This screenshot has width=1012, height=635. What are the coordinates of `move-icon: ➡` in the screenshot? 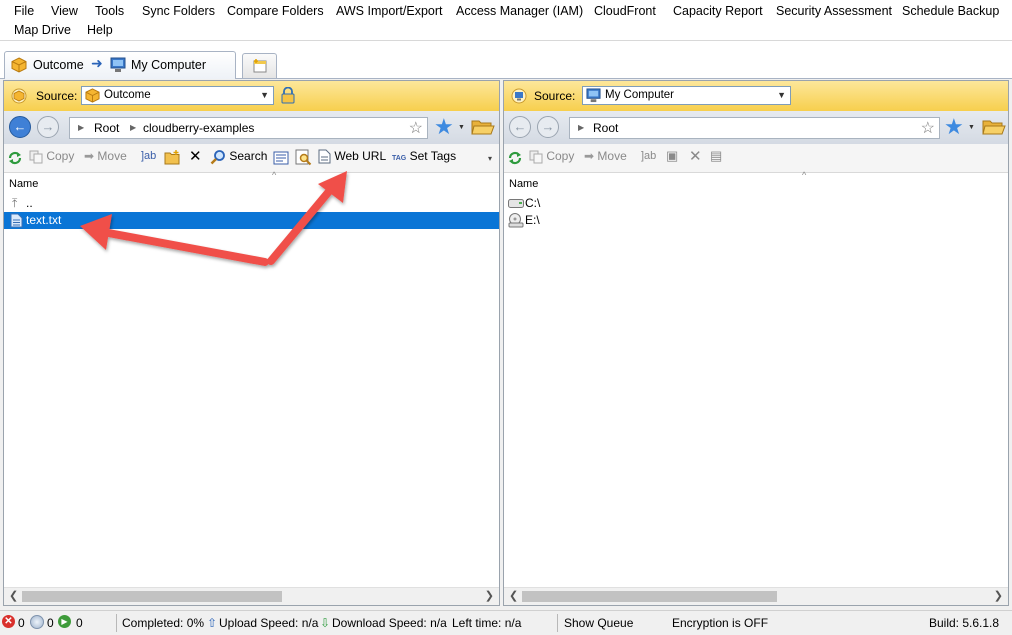 It's located at (589, 156).